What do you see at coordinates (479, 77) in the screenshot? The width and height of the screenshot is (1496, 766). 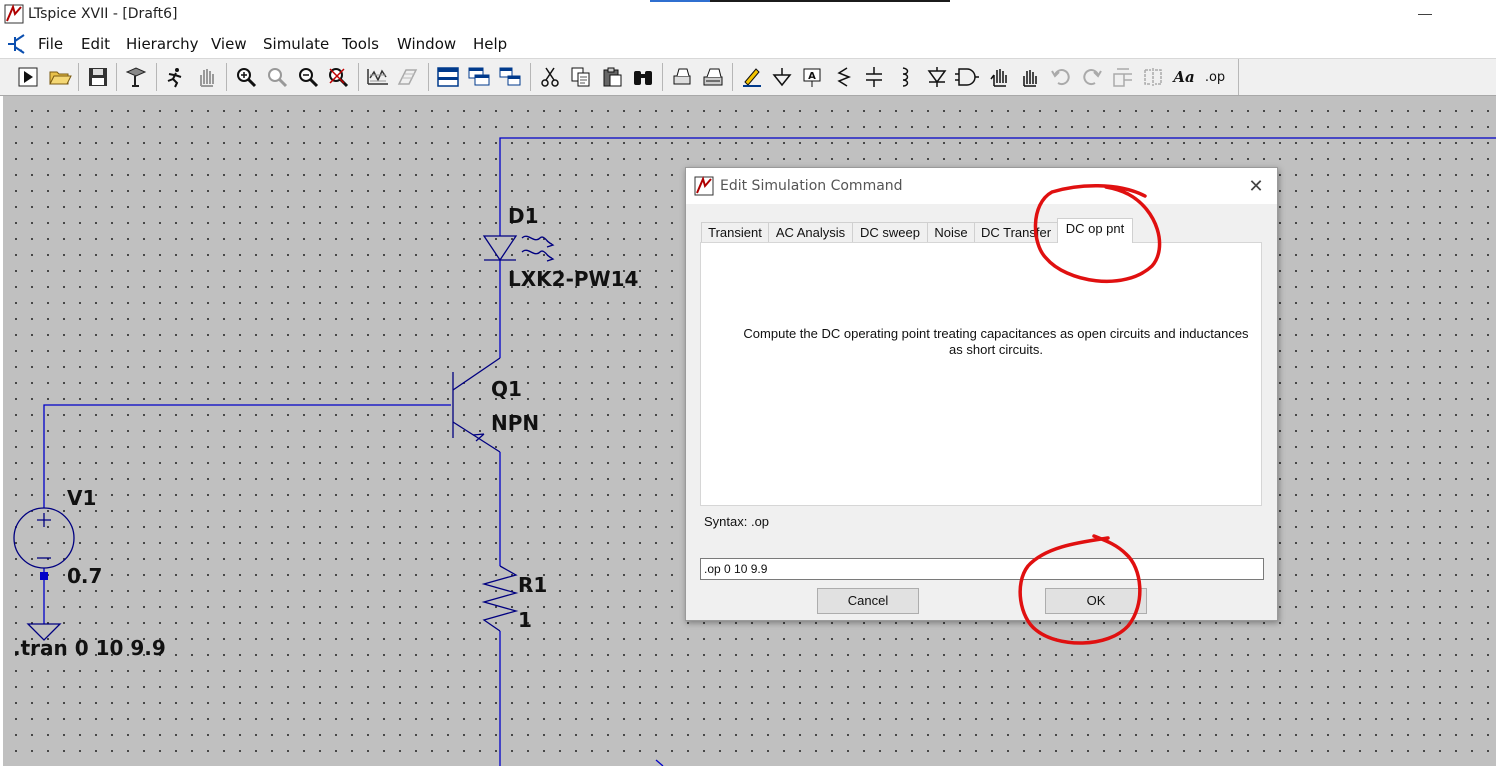 I see `cascade-windows-icon` at bounding box center [479, 77].